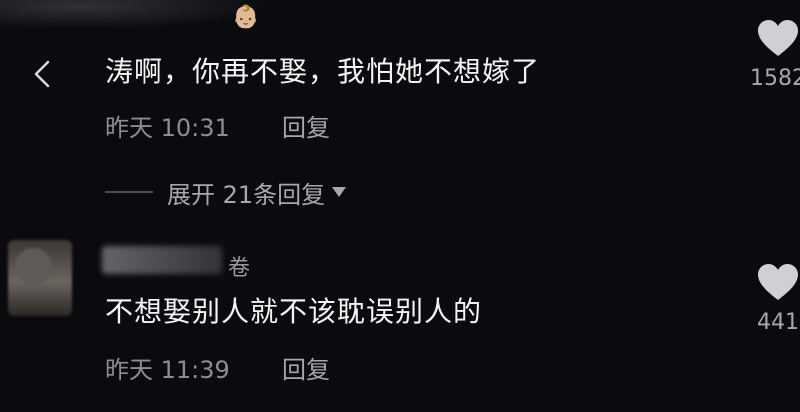 Image resolution: width=800 pixels, height=412 pixels. What do you see at coordinates (129, 192) in the screenshot?
I see `divider-line` at bounding box center [129, 192].